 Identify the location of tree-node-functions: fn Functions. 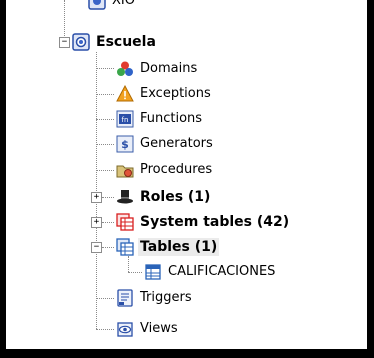
(160, 119).